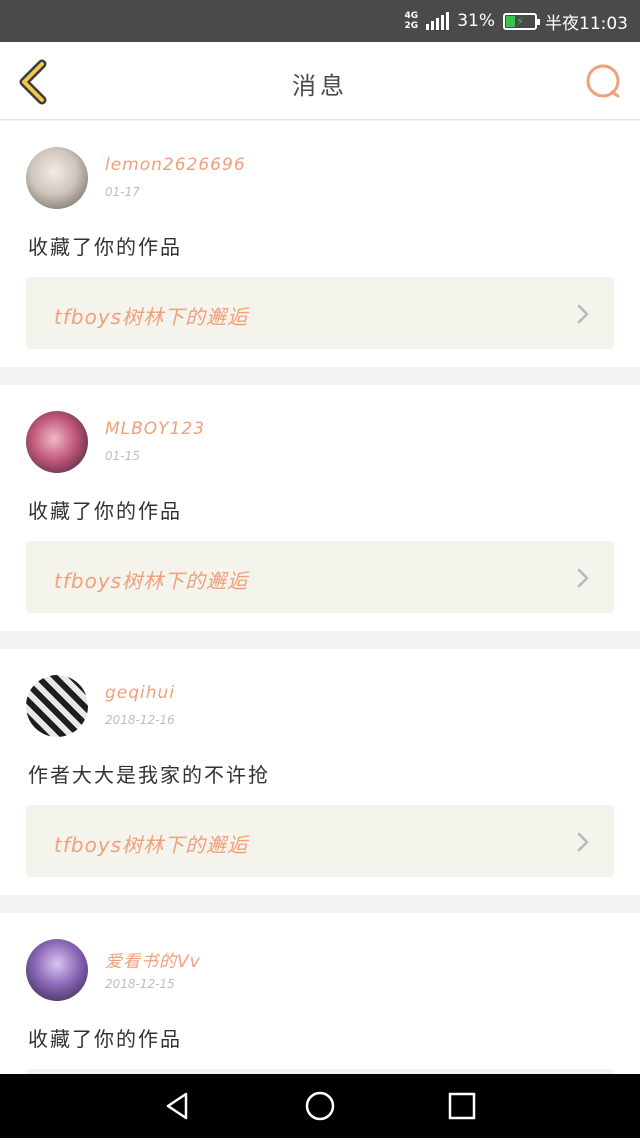  What do you see at coordinates (521, 21) in the screenshot?
I see `battery-icon: ⚡` at bounding box center [521, 21].